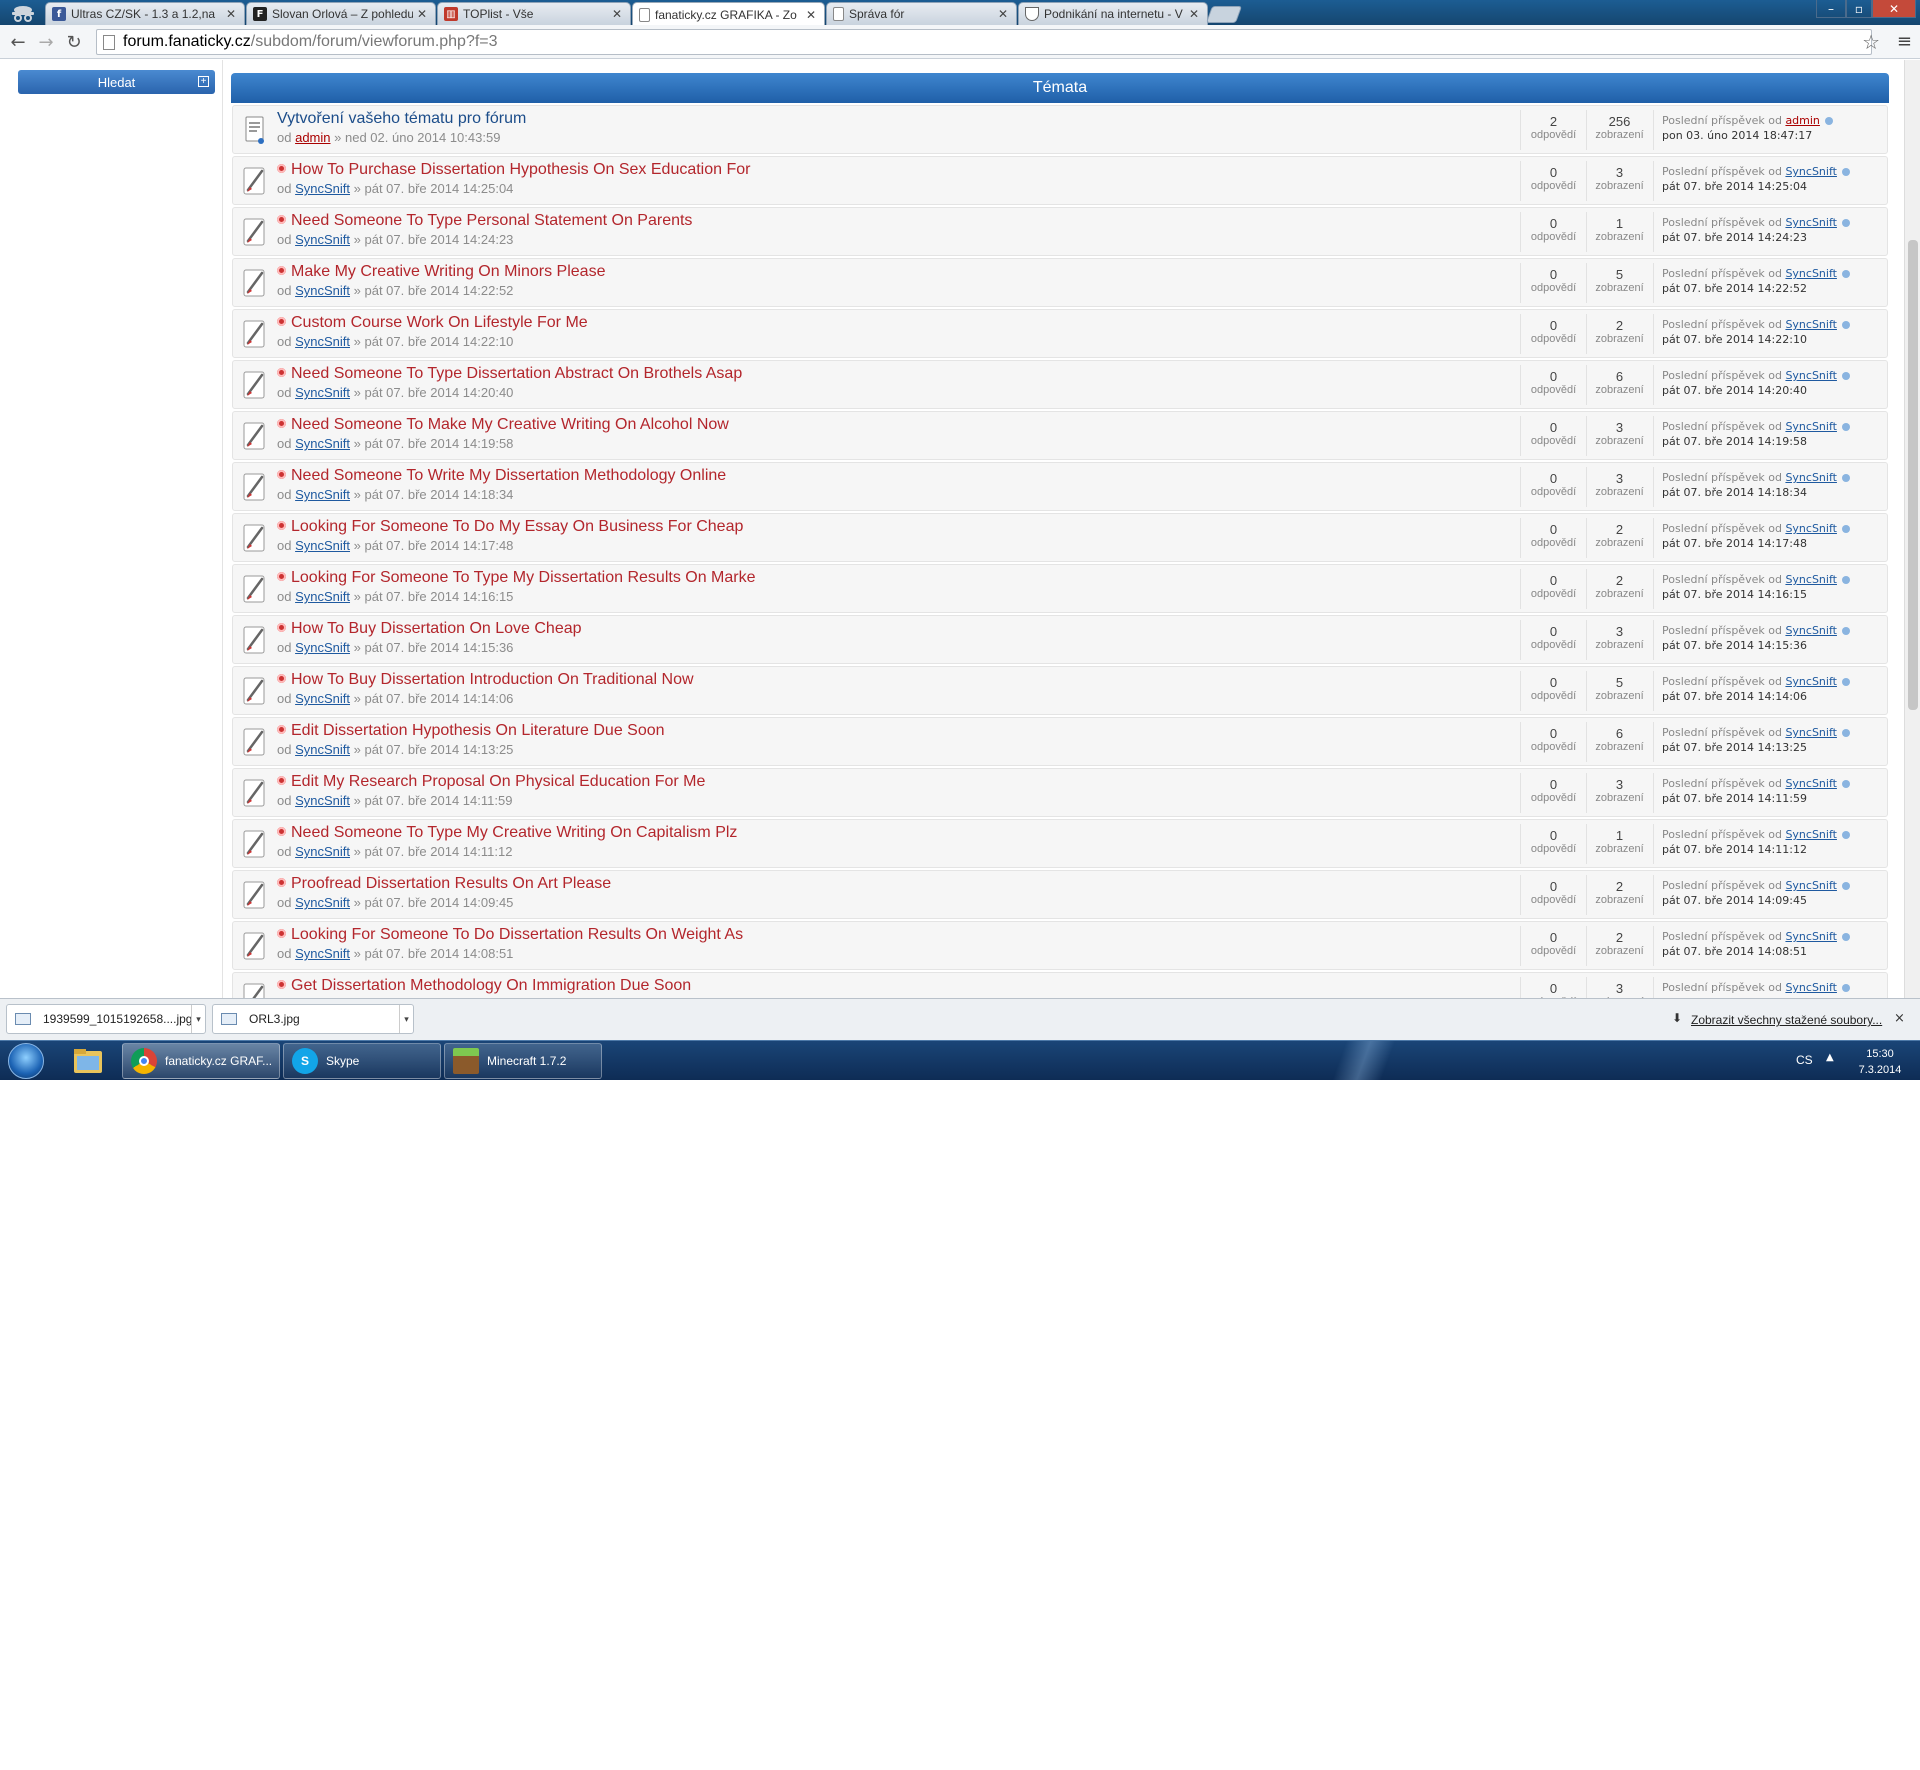 This screenshot has width=1920, height=1770. I want to click on forward-arrow-icon: →, so click(46, 42).